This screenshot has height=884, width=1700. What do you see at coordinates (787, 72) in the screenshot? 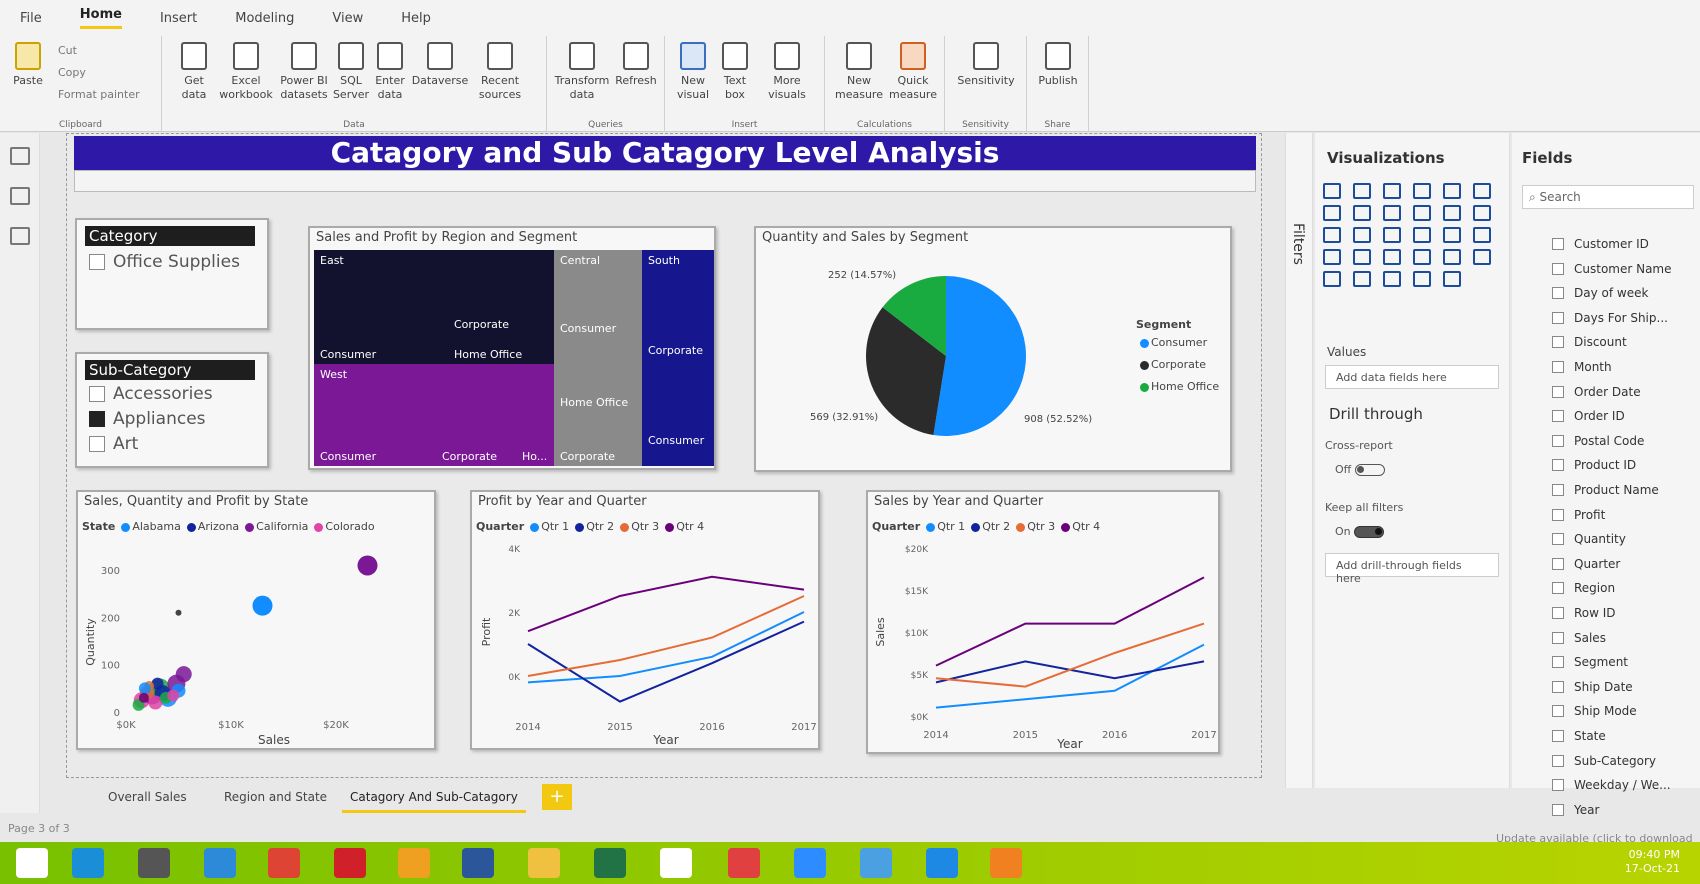
I see `more-visuals-button: More visuals` at bounding box center [787, 72].